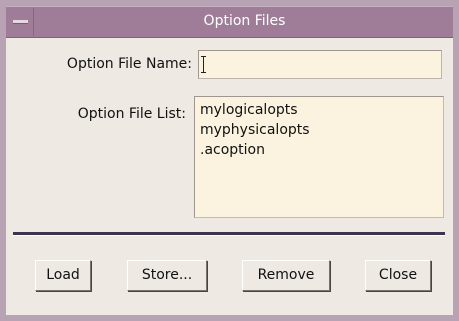  I want to click on list-item: .acoption, so click(321, 150).